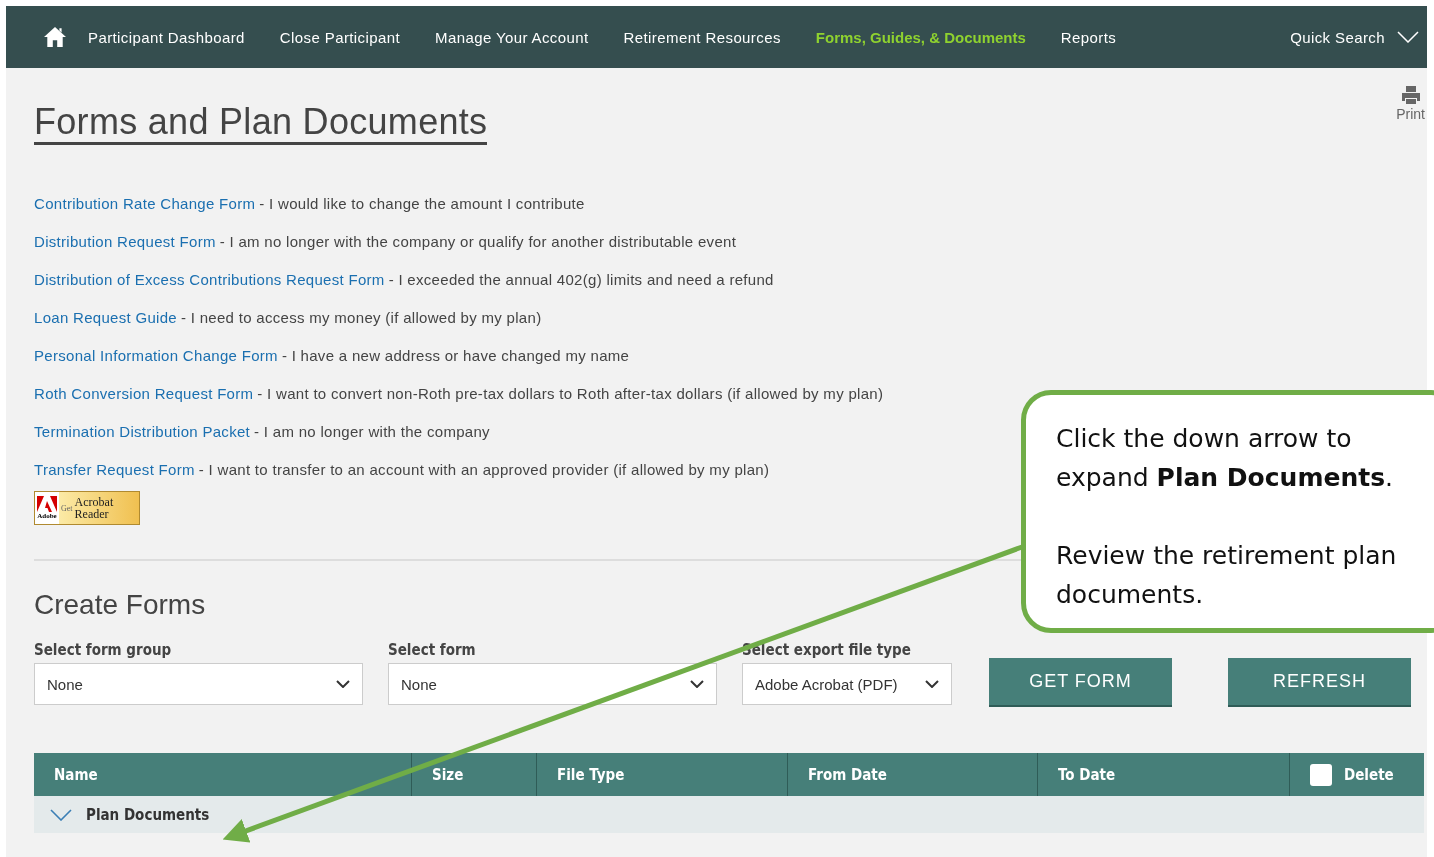 This screenshot has height=857, width=1434. Describe the element at coordinates (55, 37) in the screenshot. I see `home-icon` at that location.